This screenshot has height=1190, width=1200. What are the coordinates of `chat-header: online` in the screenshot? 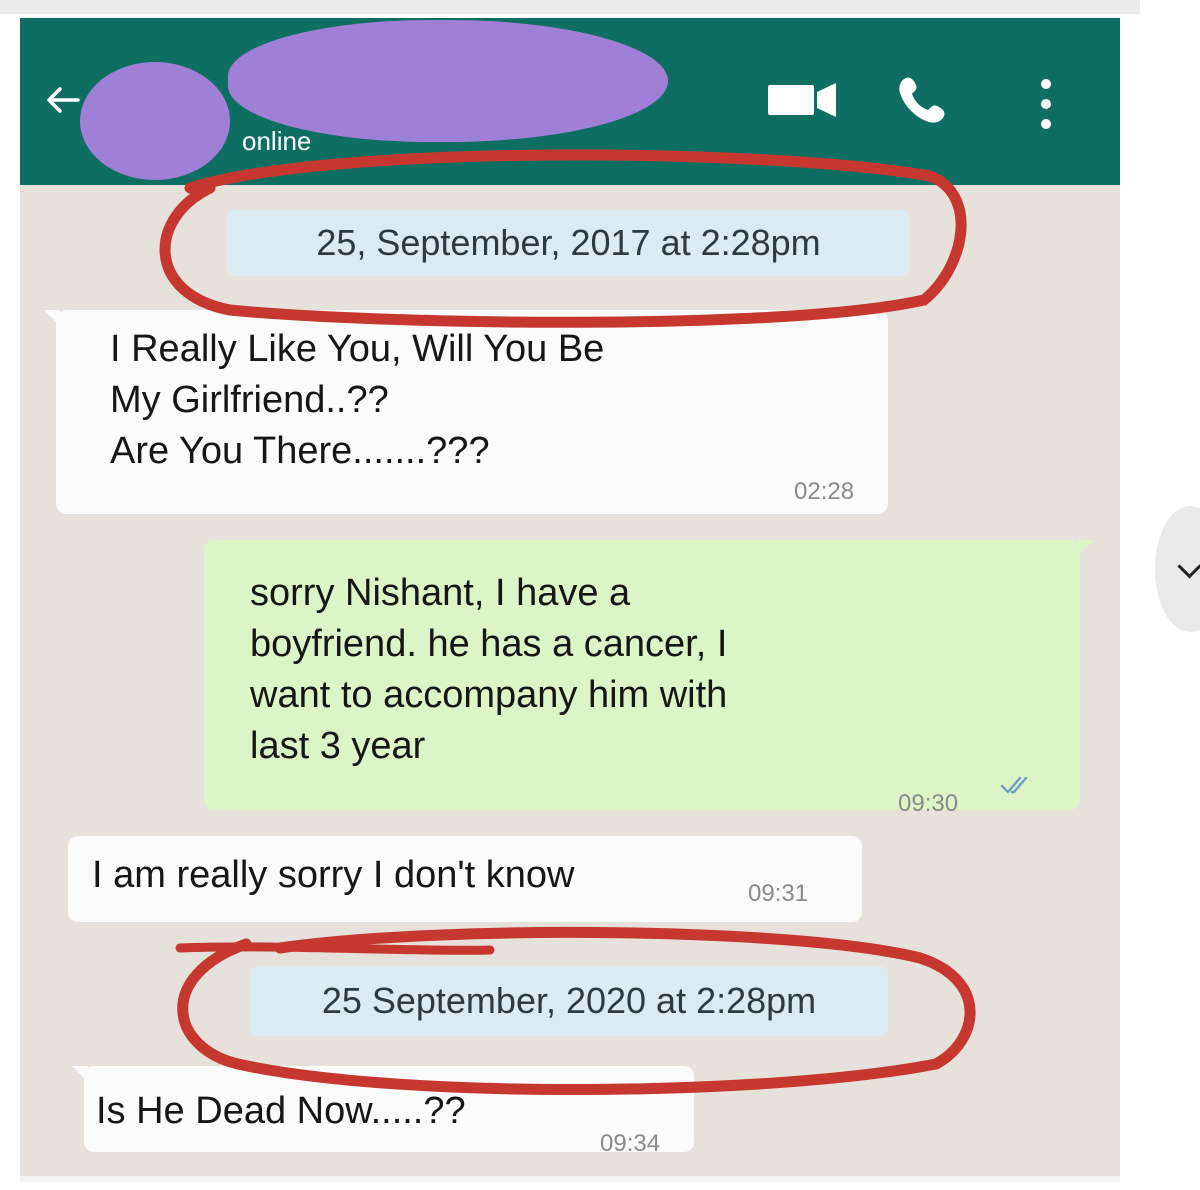 It's located at (570, 101).